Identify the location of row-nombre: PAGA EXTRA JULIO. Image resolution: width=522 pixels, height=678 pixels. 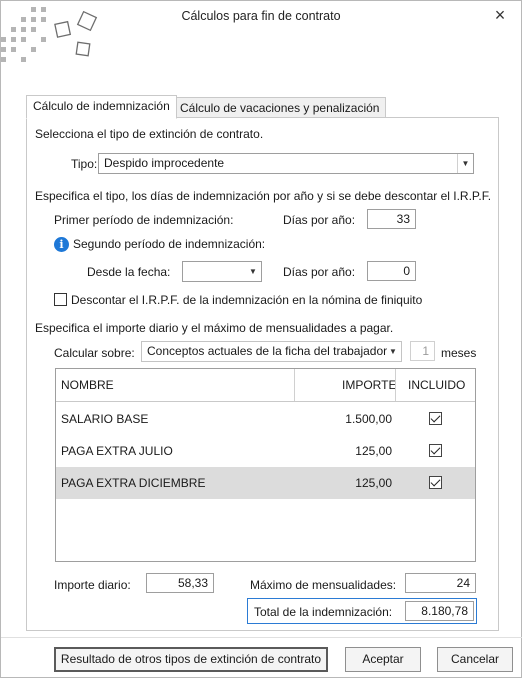
(117, 451).